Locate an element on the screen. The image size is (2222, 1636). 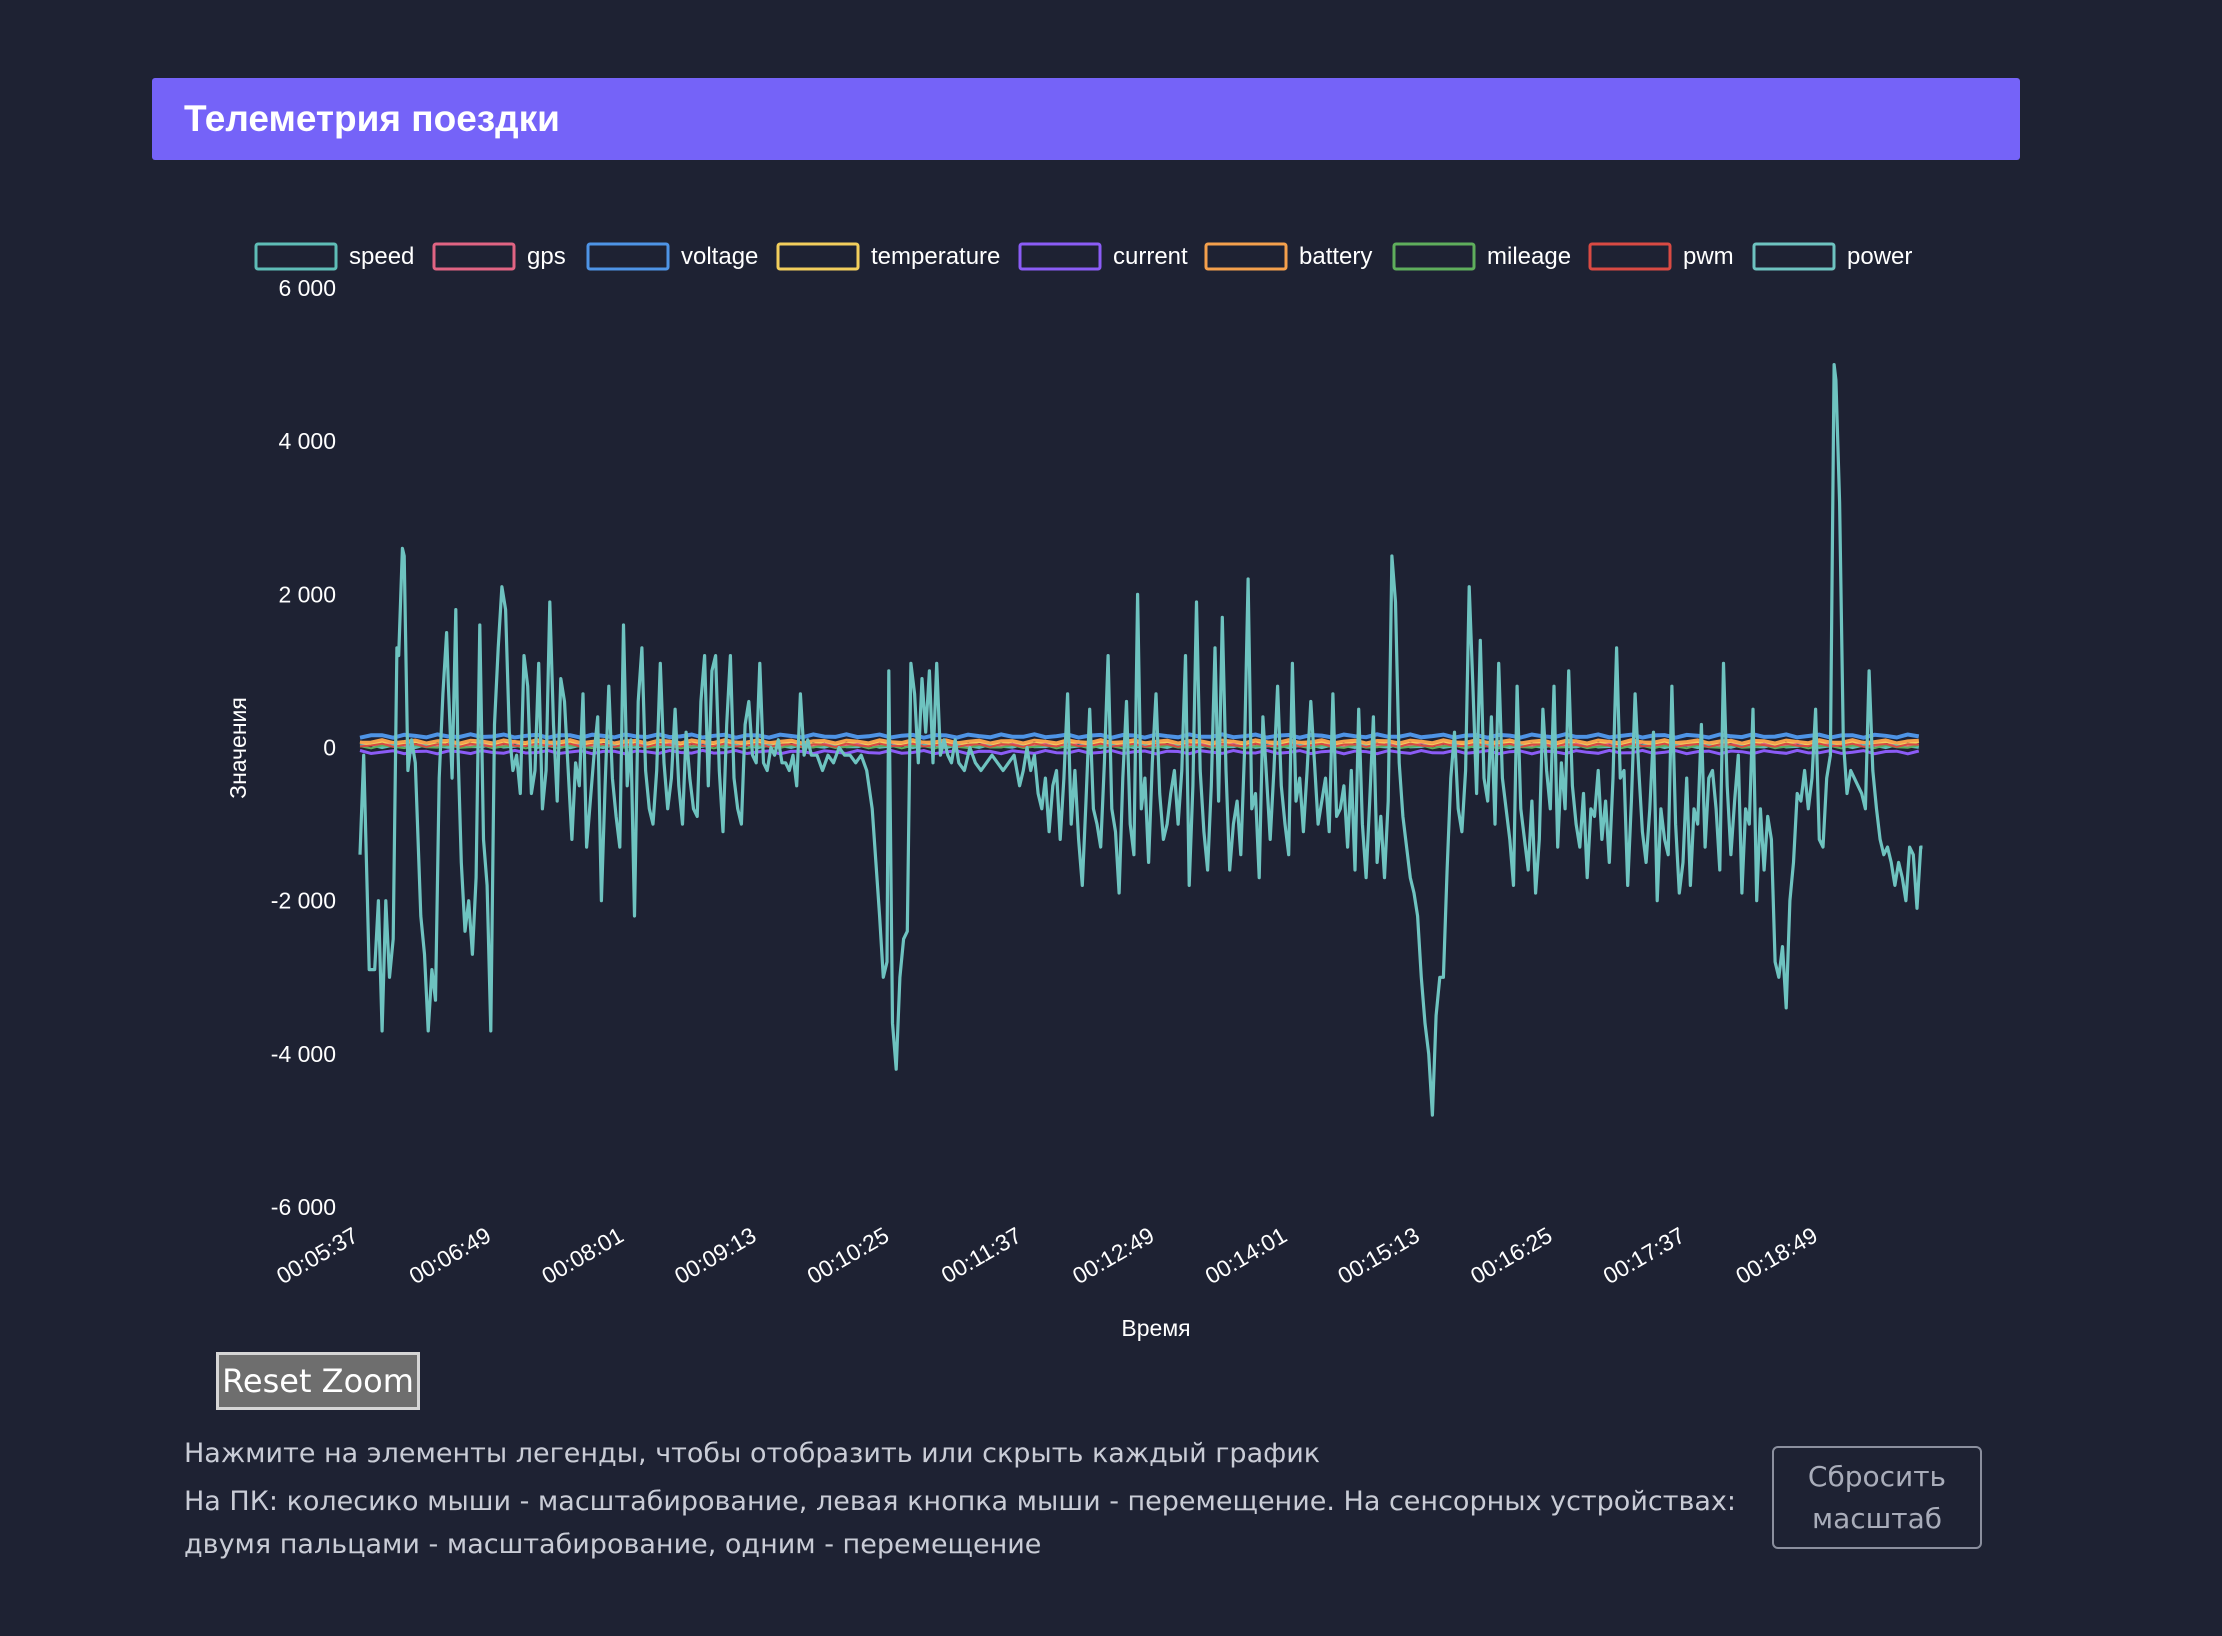
x-tick-label: 00:16:25 is located at coordinates (1511, 1255).